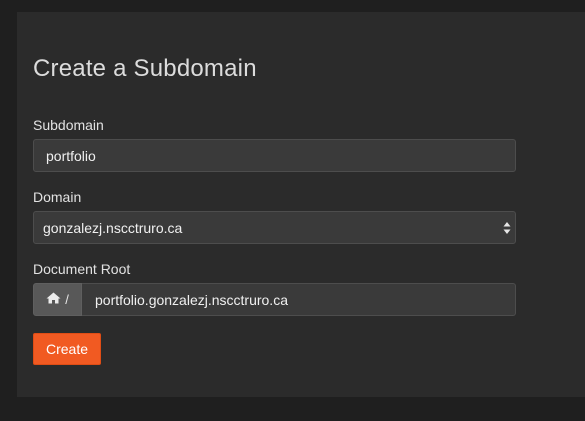 This screenshot has width=585, height=421. What do you see at coordinates (53, 299) in the screenshot?
I see `home-icon` at bounding box center [53, 299].